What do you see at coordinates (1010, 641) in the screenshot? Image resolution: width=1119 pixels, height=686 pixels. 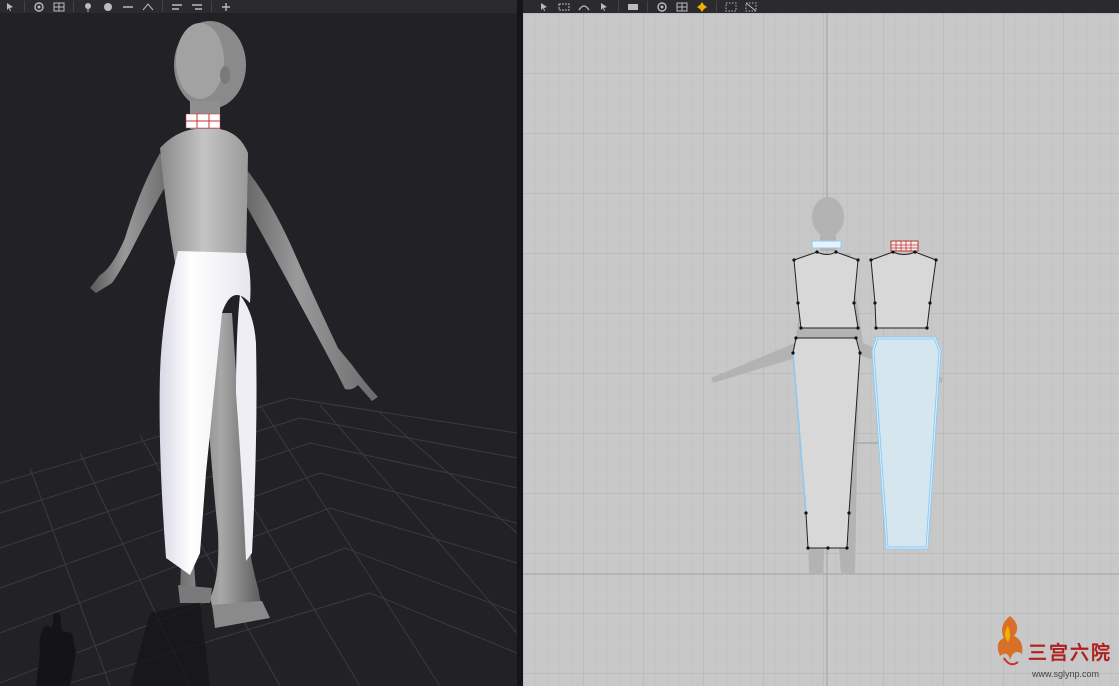 I see `phoenix-logo-icon` at bounding box center [1010, 641].